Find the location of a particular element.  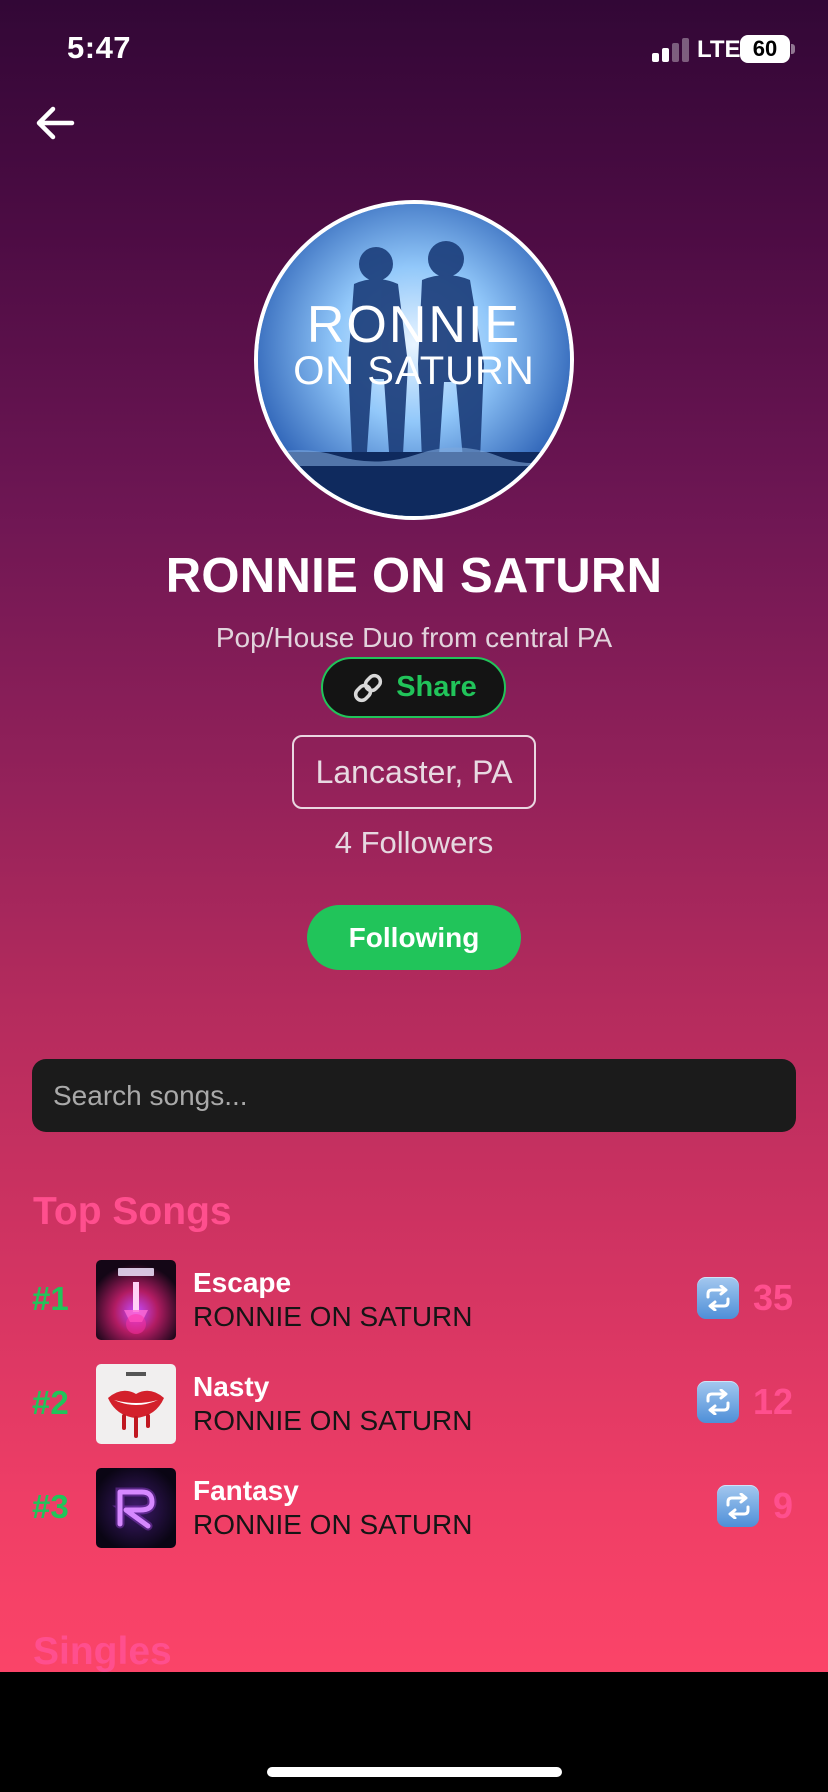

battery-icon: 60 is located at coordinates (765, 49).